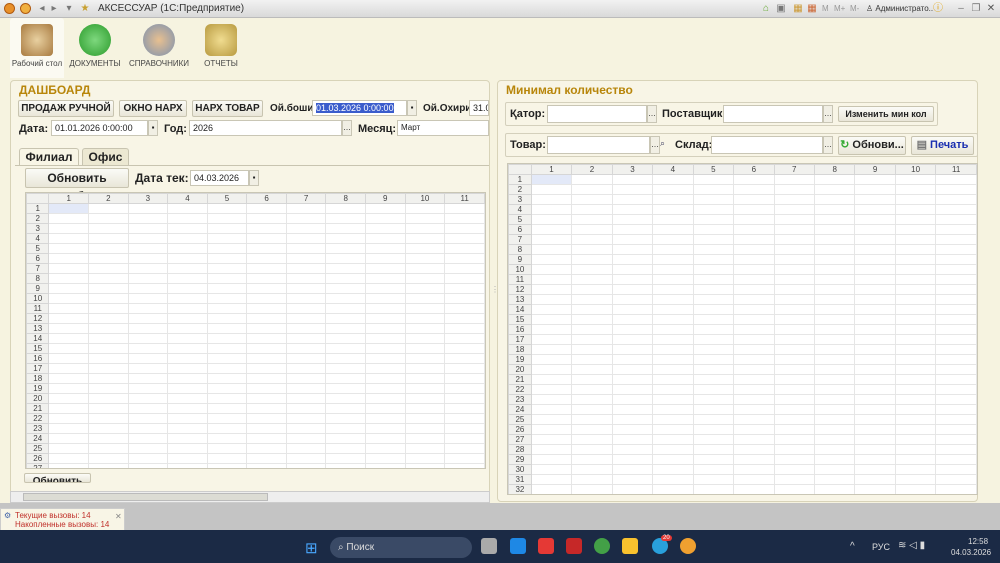 This screenshot has width=1000, height=563. What do you see at coordinates (38, 238) in the screenshot?
I see `row-header: 4` at bounding box center [38, 238].